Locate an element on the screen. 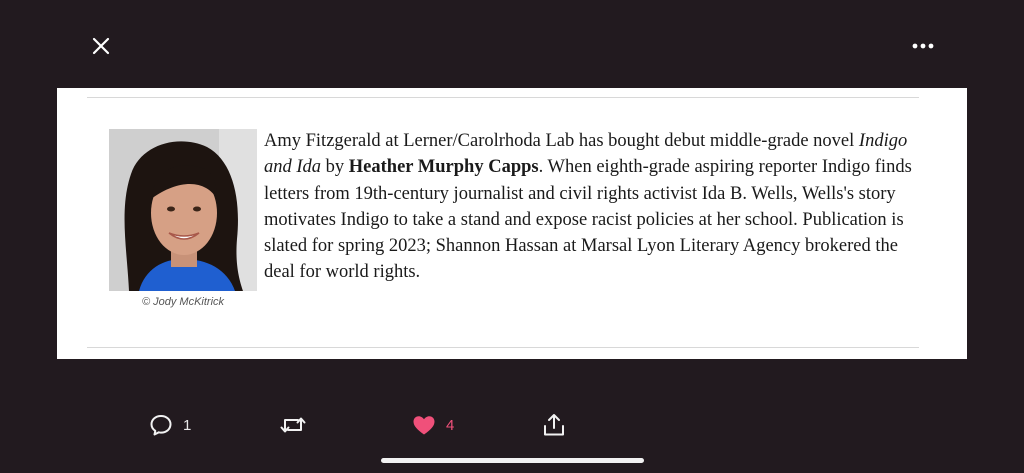 This screenshot has width=1024, height=473. home-indicator is located at coordinates (512, 460).